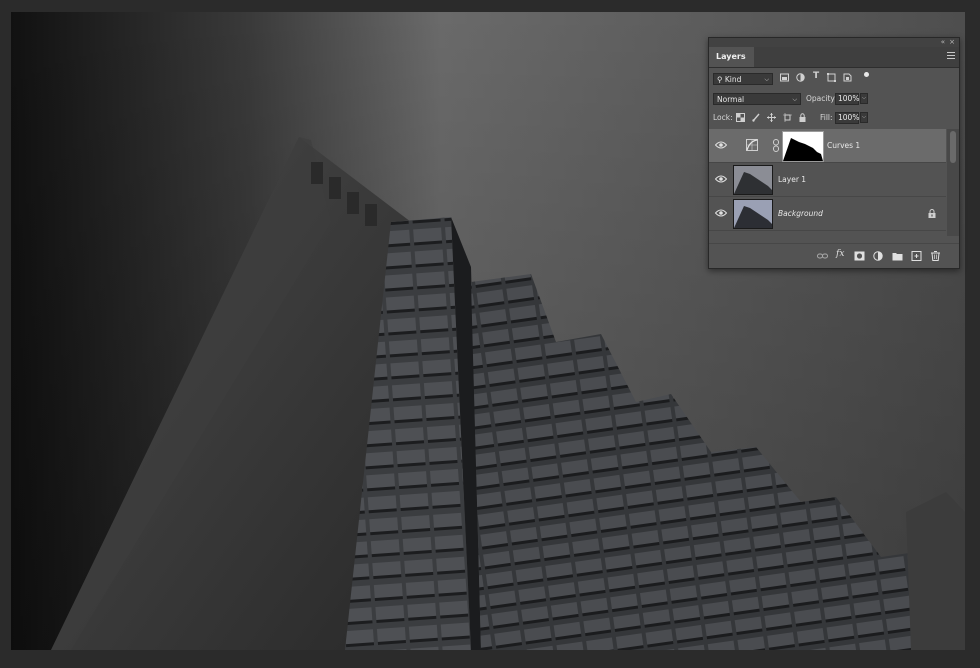 The width and height of the screenshot is (980, 668). What do you see at coordinates (864, 98) in the screenshot?
I see `opacity-chevron-icon: ⌵` at bounding box center [864, 98].